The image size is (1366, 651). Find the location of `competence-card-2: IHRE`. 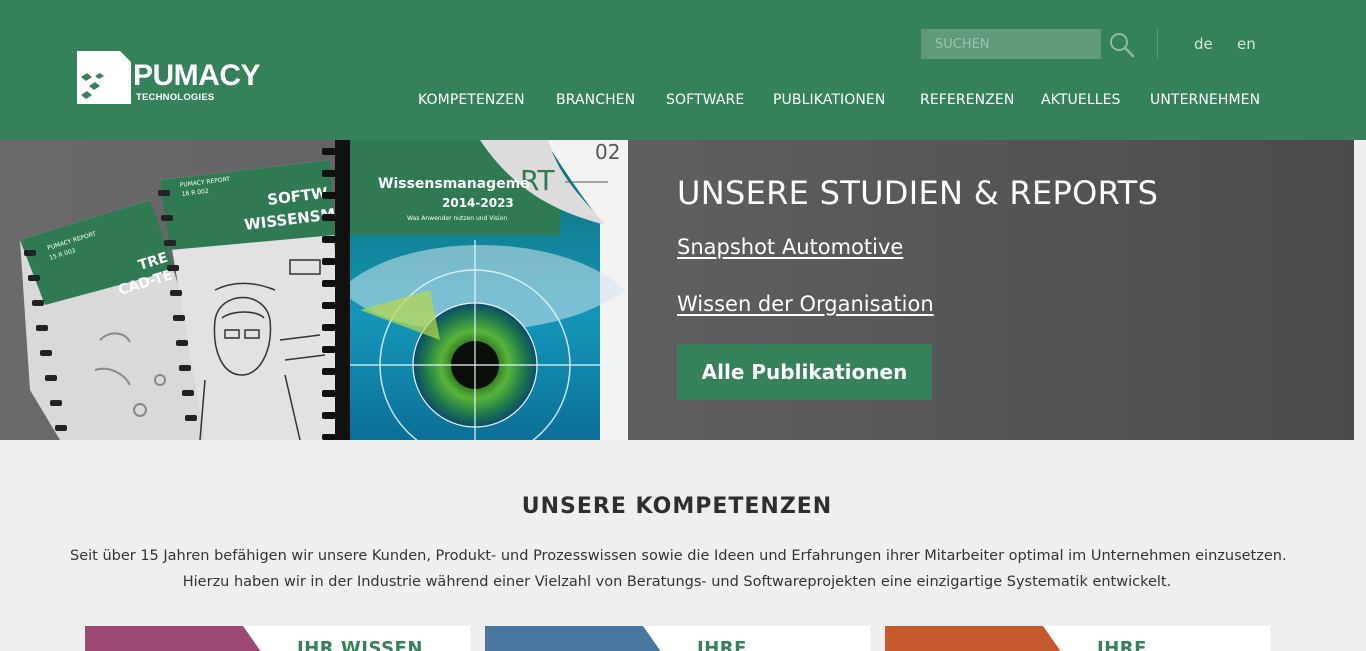

competence-card-2: IHRE is located at coordinates (677, 638).